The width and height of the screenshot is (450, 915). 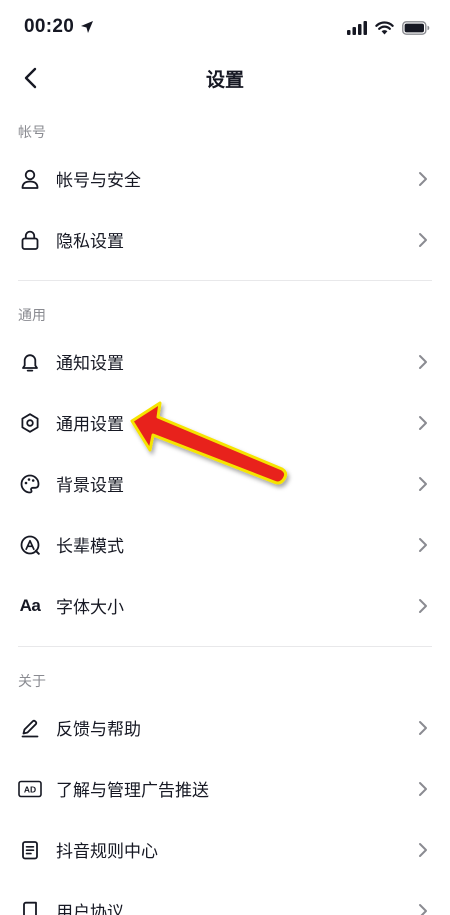 What do you see at coordinates (30, 484) in the screenshot?
I see `palette-icon` at bounding box center [30, 484].